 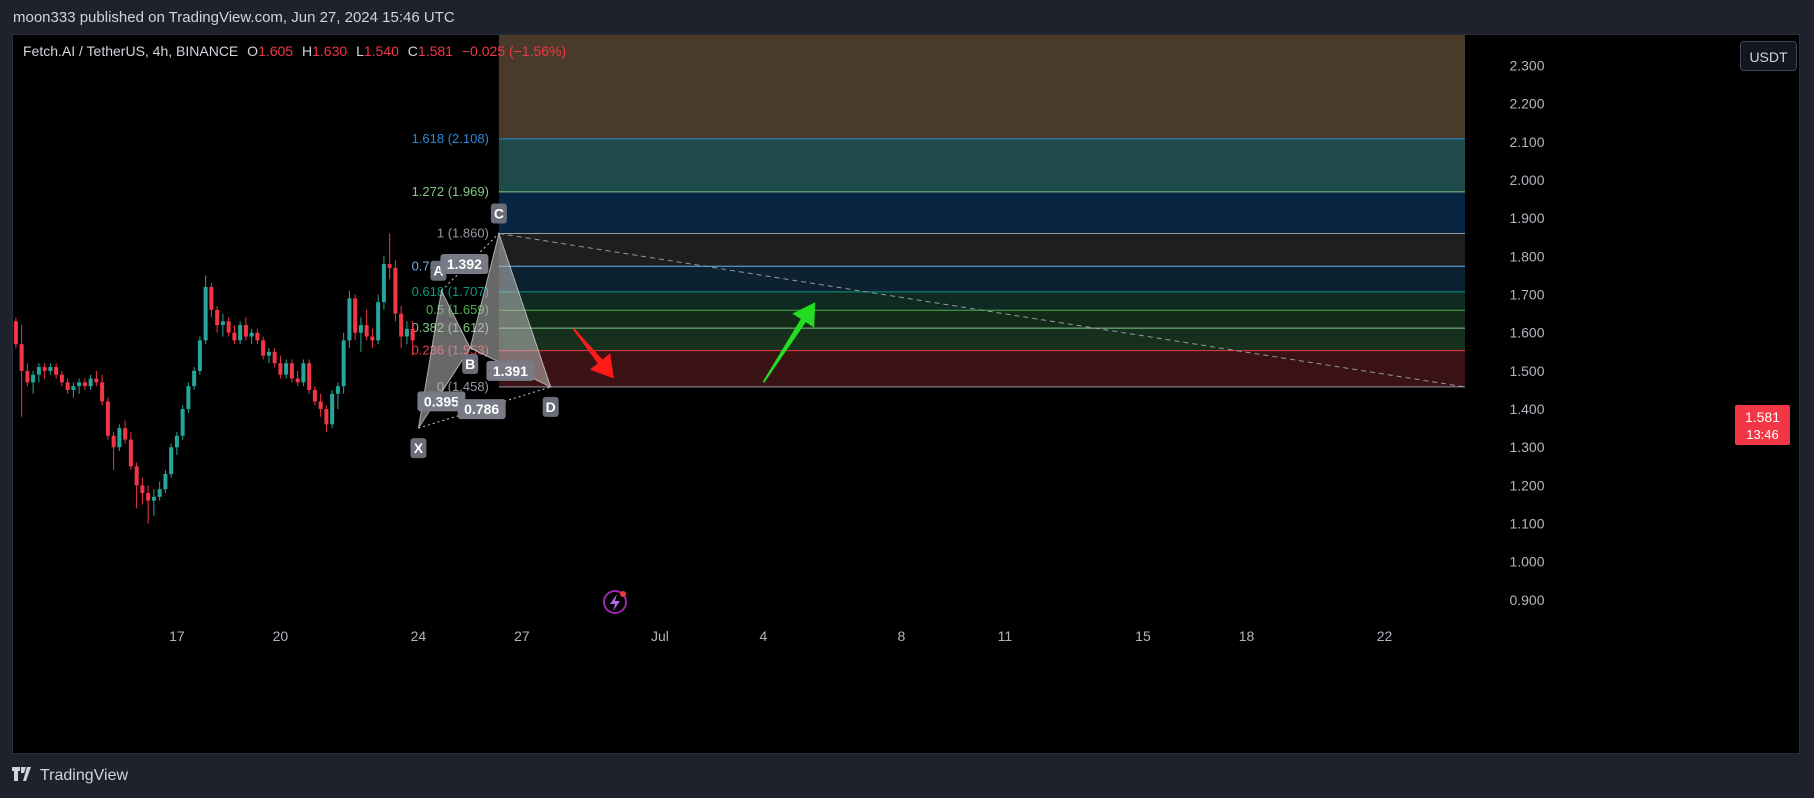 I want to click on symbol-label: Fetch.AI / TetherUS, 4h, BINANCE, so click(x=130, y=51).